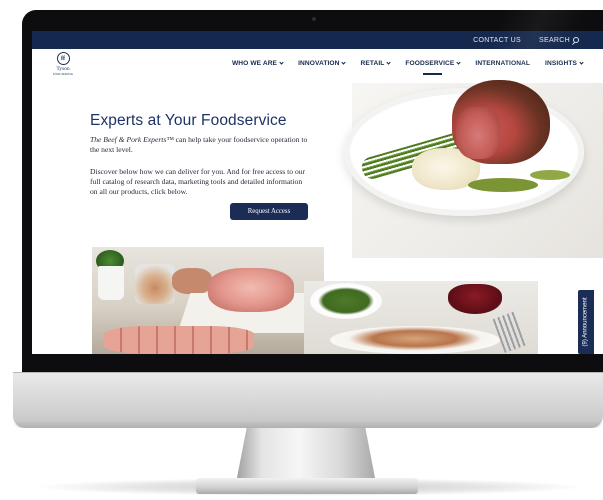 The width and height of the screenshot is (603, 500). I want to click on entree-dish-image, so click(415, 340).